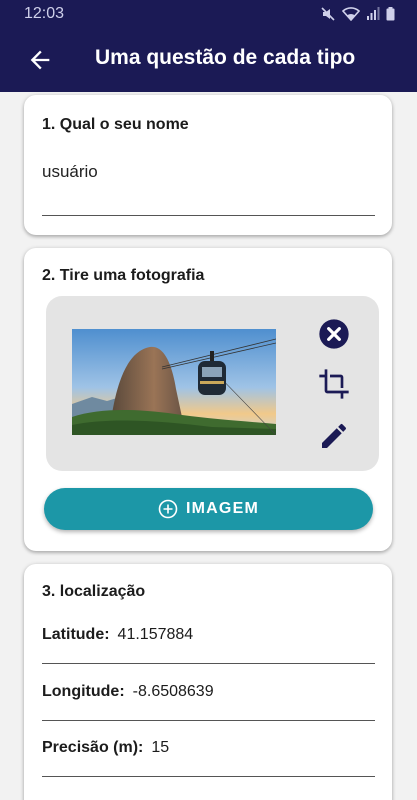 The image size is (417, 800). I want to click on back-arrow-icon, so click(40, 60).